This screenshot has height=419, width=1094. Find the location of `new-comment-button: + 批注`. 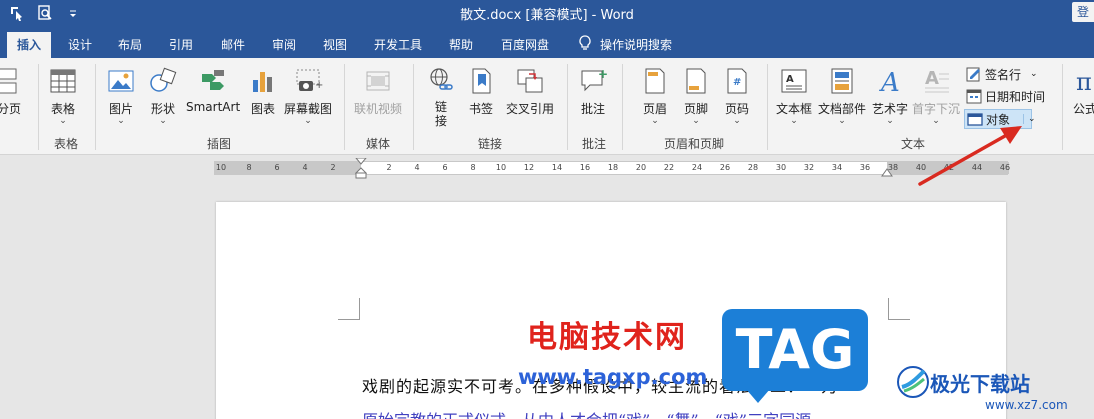

new-comment-button: + 批注 is located at coordinates (593, 91).